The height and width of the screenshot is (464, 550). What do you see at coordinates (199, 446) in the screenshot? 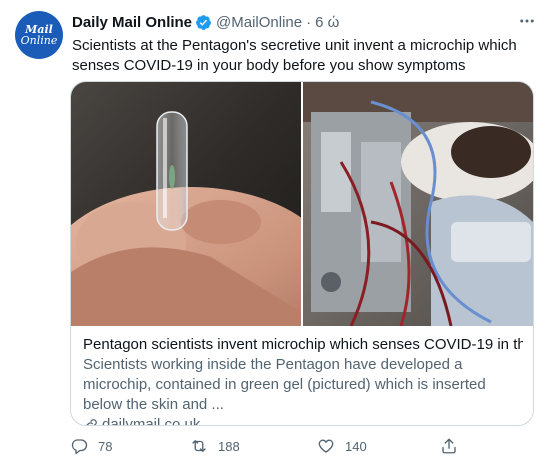
I see `retweet-icon` at bounding box center [199, 446].